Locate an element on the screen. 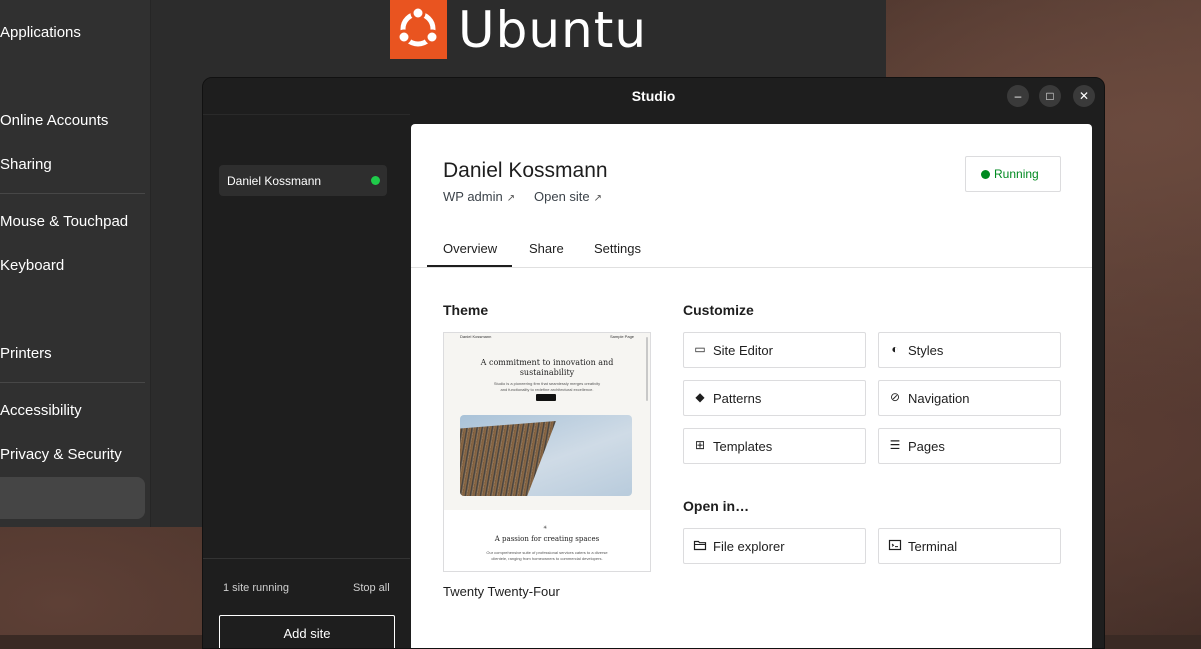 Image resolution: width=1201 pixels, height=649 pixels. settings-item-applications: Applications is located at coordinates (72, 32).